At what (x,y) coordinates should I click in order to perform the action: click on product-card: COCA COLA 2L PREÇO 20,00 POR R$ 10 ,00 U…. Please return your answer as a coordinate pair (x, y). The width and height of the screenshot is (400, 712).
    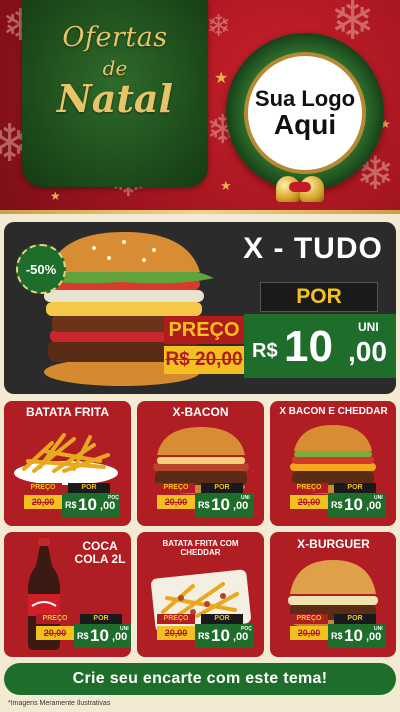
    Looking at the image, I should click on (67, 594).